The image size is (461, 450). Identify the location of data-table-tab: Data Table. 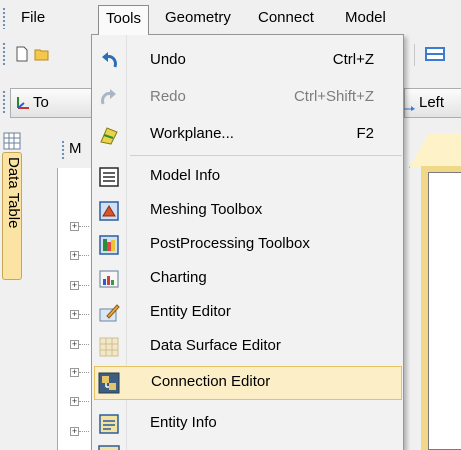
(12, 216).